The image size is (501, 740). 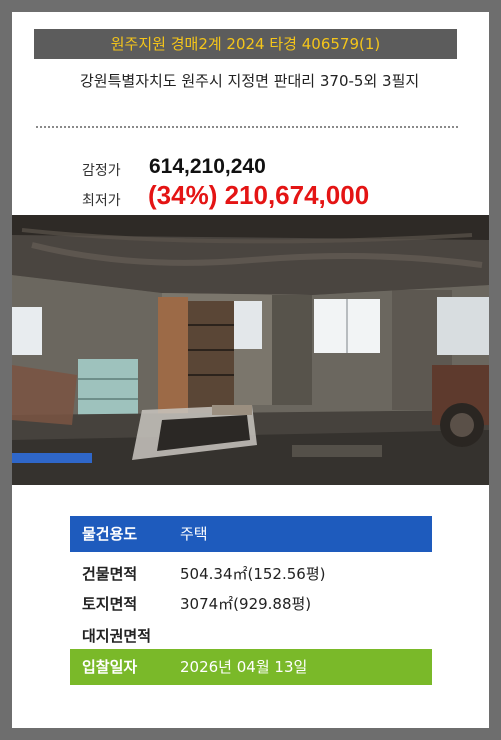 What do you see at coordinates (244, 667) in the screenshot?
I see `bid-date-value: 2026년 04월 13일` at bounding box center [244, 667].